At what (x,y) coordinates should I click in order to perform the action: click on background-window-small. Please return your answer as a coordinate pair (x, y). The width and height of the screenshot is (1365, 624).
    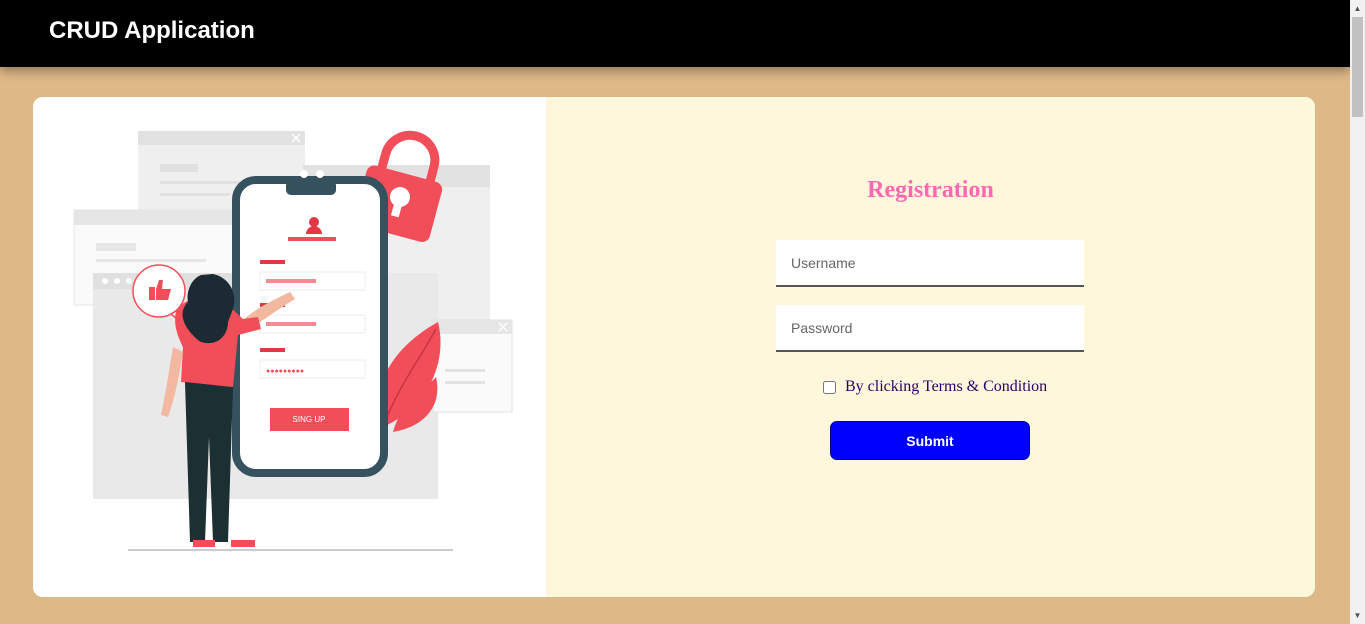
    Looking at the image, I should click on (472, 366).